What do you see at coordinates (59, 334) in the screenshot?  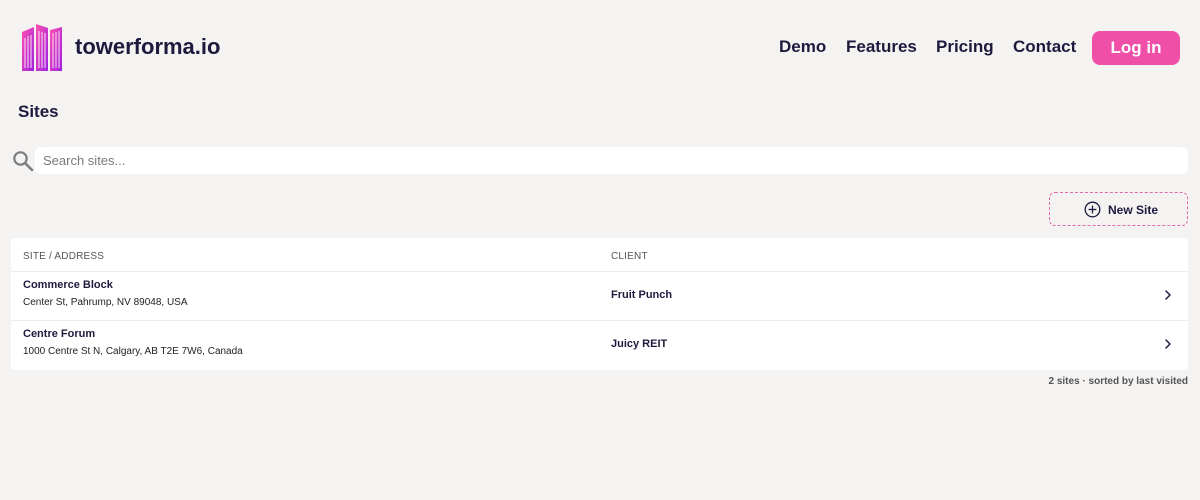 I see `site-name: Centre Forum` at bounding box center [59, 334].